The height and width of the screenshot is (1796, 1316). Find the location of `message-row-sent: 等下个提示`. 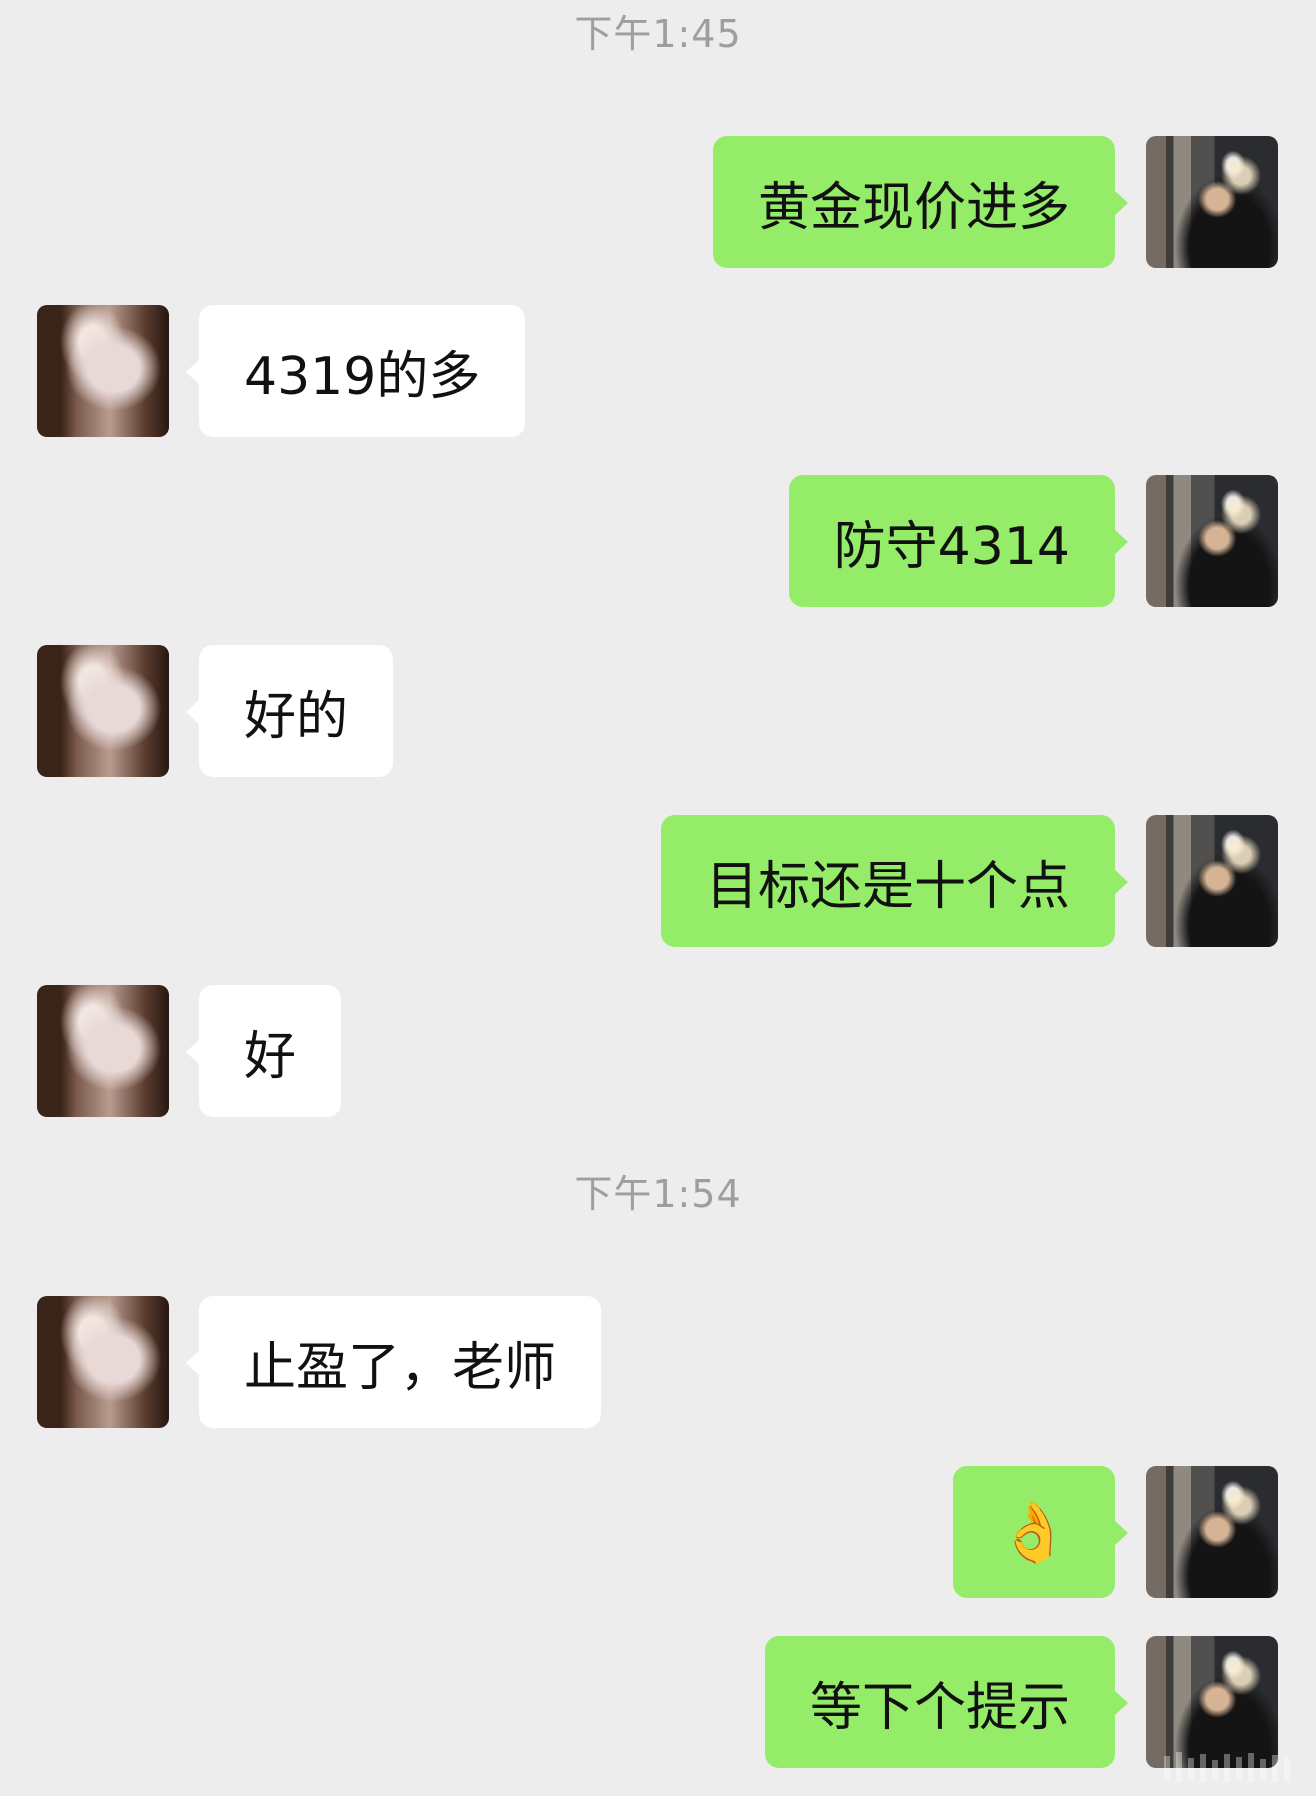

message-row-sent: 等下个提示 is located at coordinates (658, 1702).